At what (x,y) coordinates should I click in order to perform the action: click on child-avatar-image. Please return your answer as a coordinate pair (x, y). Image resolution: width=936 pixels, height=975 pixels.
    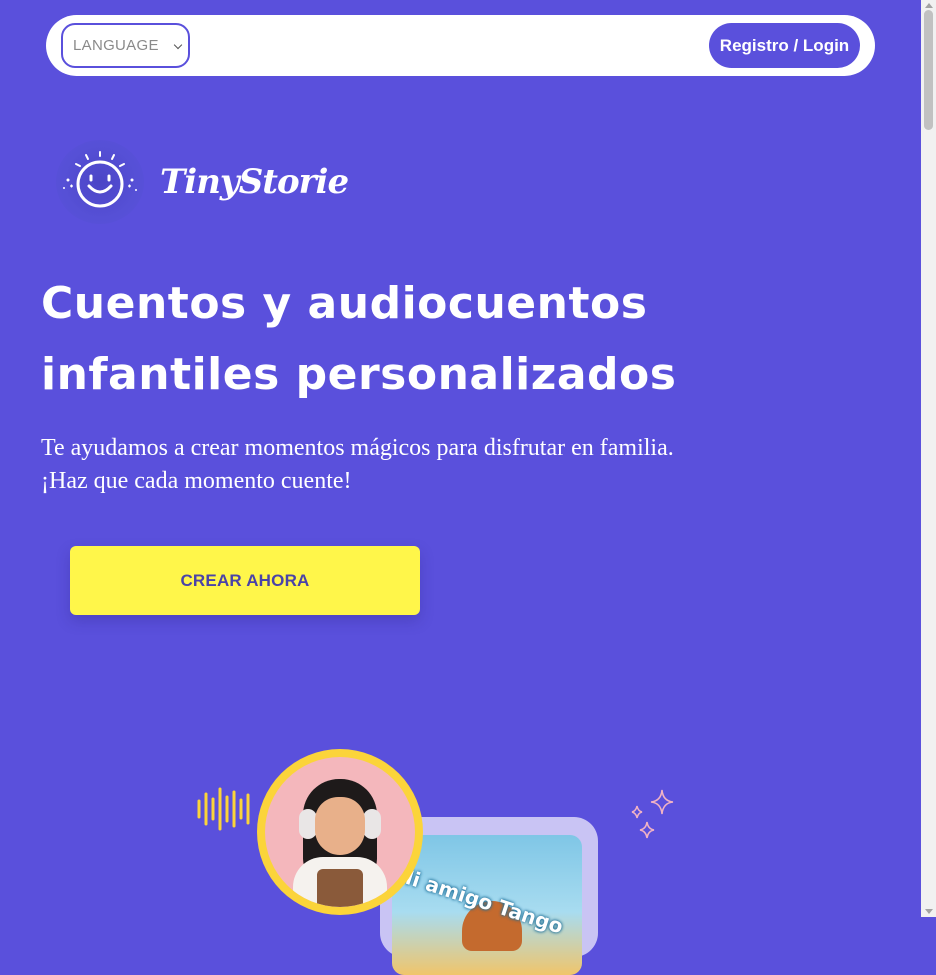
    Looking at the image, I should click on (340, 832).